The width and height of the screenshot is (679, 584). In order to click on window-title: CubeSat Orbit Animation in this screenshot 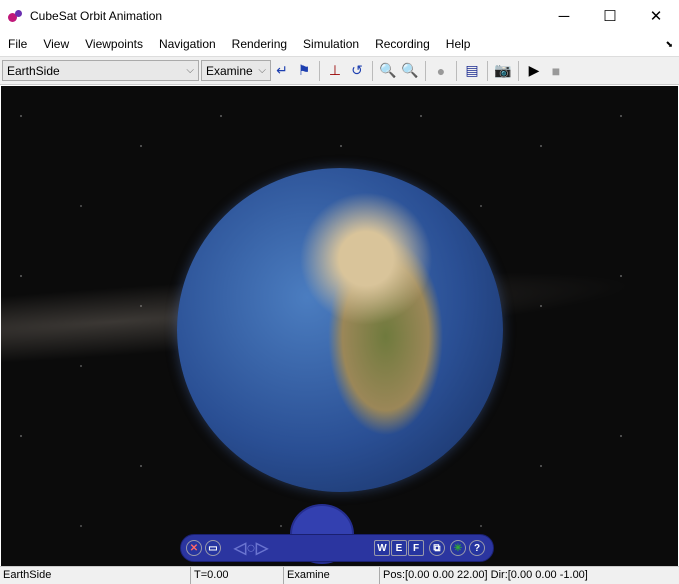, I will do `click(96, 16)`.